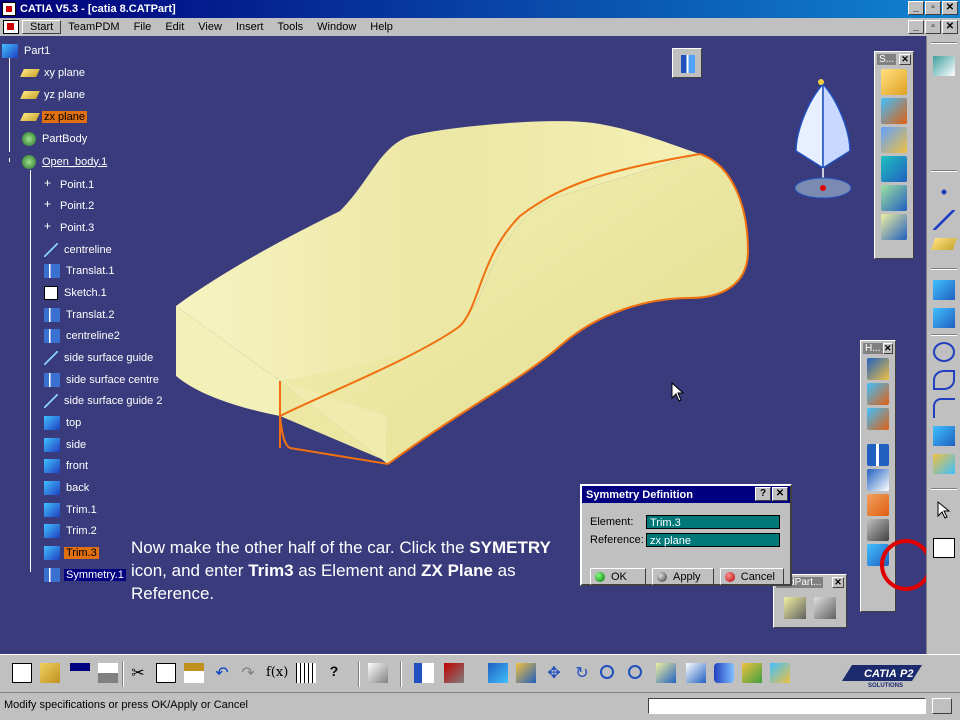 The height and width of the screenshot is (720, 960). What do you see at coordinates (83, 335) in the screenshot?
I see `tree-item-centreline2: centreline2` at bounding box center [83, 335].